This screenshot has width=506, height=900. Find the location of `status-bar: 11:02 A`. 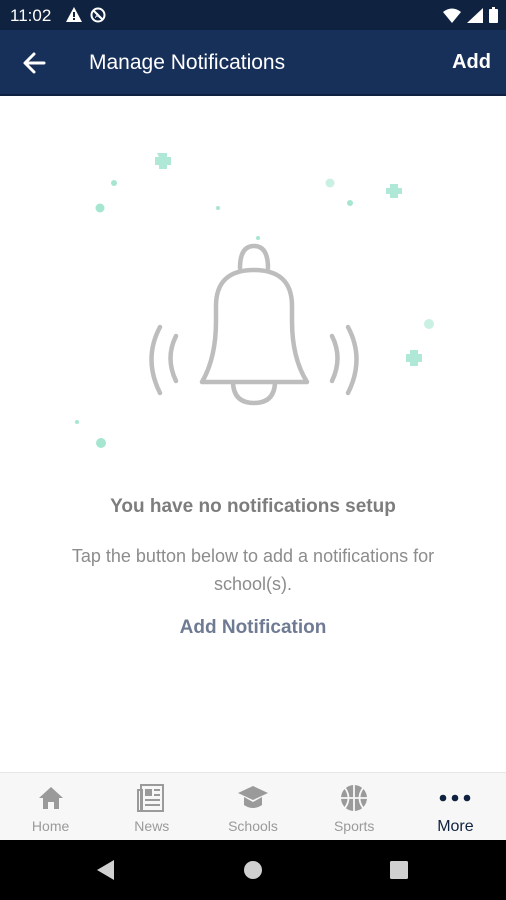

status-bar: 11:02 A is located at coordinates (253, 15).